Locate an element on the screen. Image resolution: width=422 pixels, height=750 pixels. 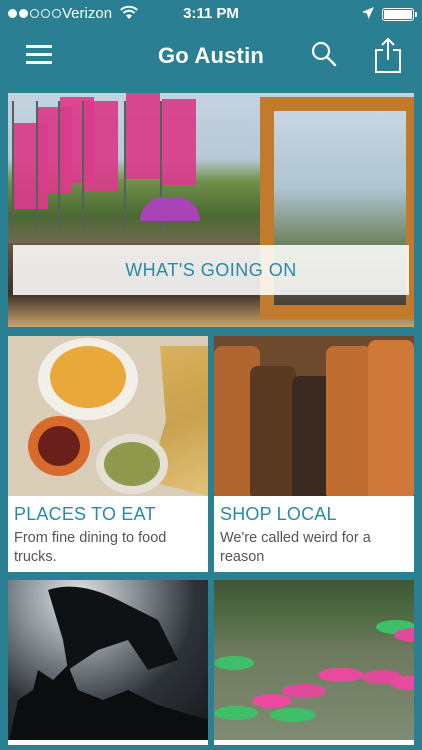
card-description: From fine dining to food trucks. is located at coordinates (90, 547).